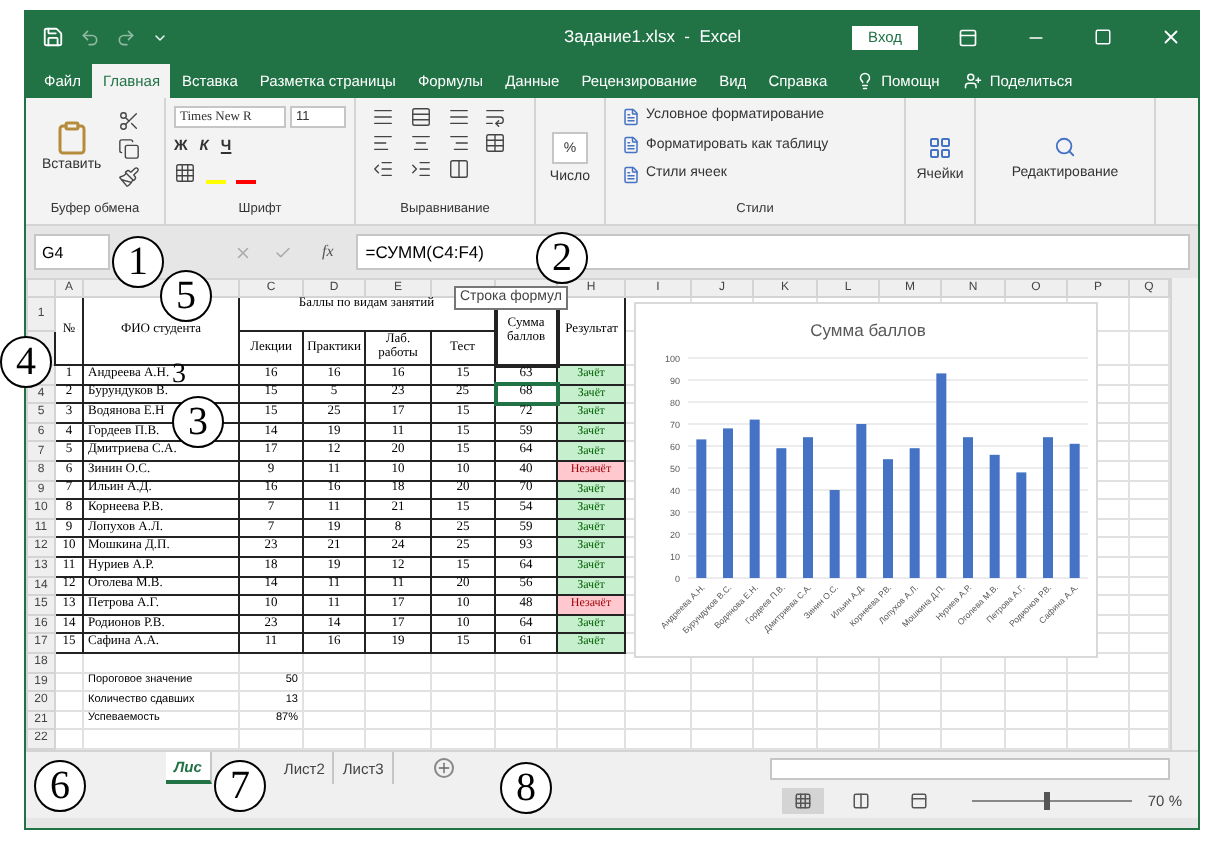  I want to click on maximize-icon, so click(1103, 37).